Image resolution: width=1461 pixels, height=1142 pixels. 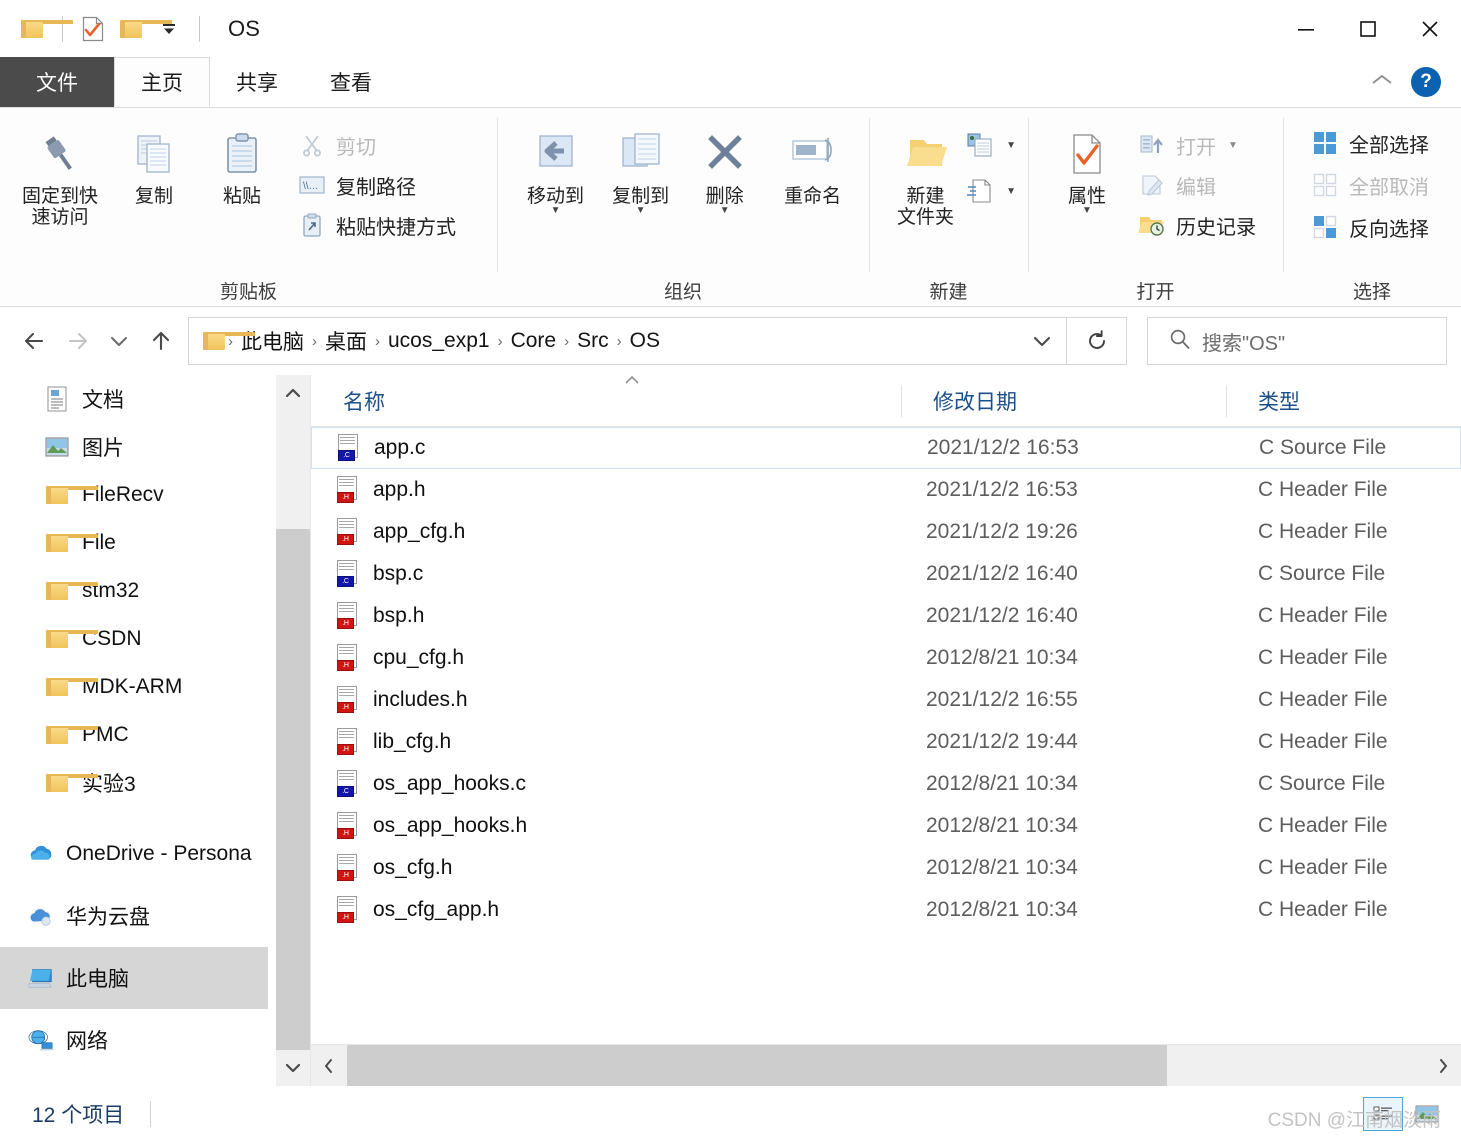 What do you see at coordinates (93, 29) in the screenshot?
I see `properties-icon` at bounding box center [93, 29].